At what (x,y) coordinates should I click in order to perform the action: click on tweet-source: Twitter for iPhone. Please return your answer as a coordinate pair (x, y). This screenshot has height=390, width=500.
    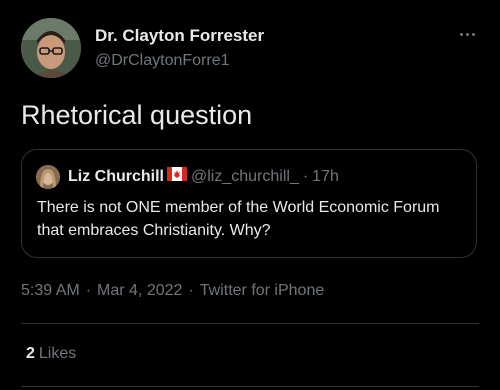
    Looking at the image, I should click on (262, 290).